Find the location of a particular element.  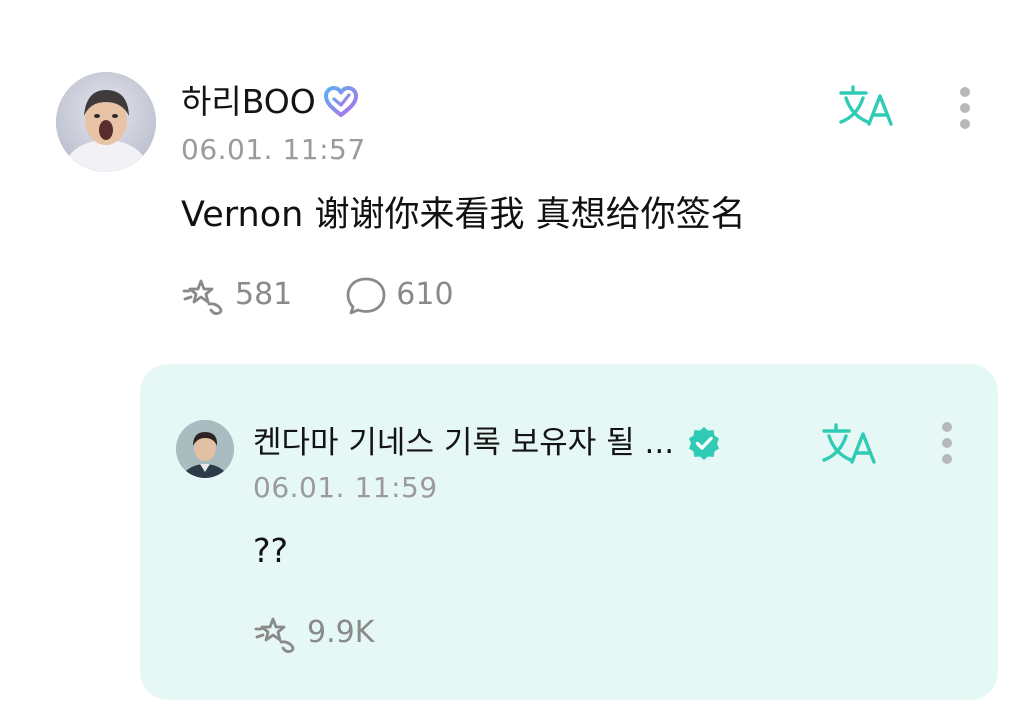

reply-timestamp: 06.01. 11:59 is located at coordinates (345, 487).